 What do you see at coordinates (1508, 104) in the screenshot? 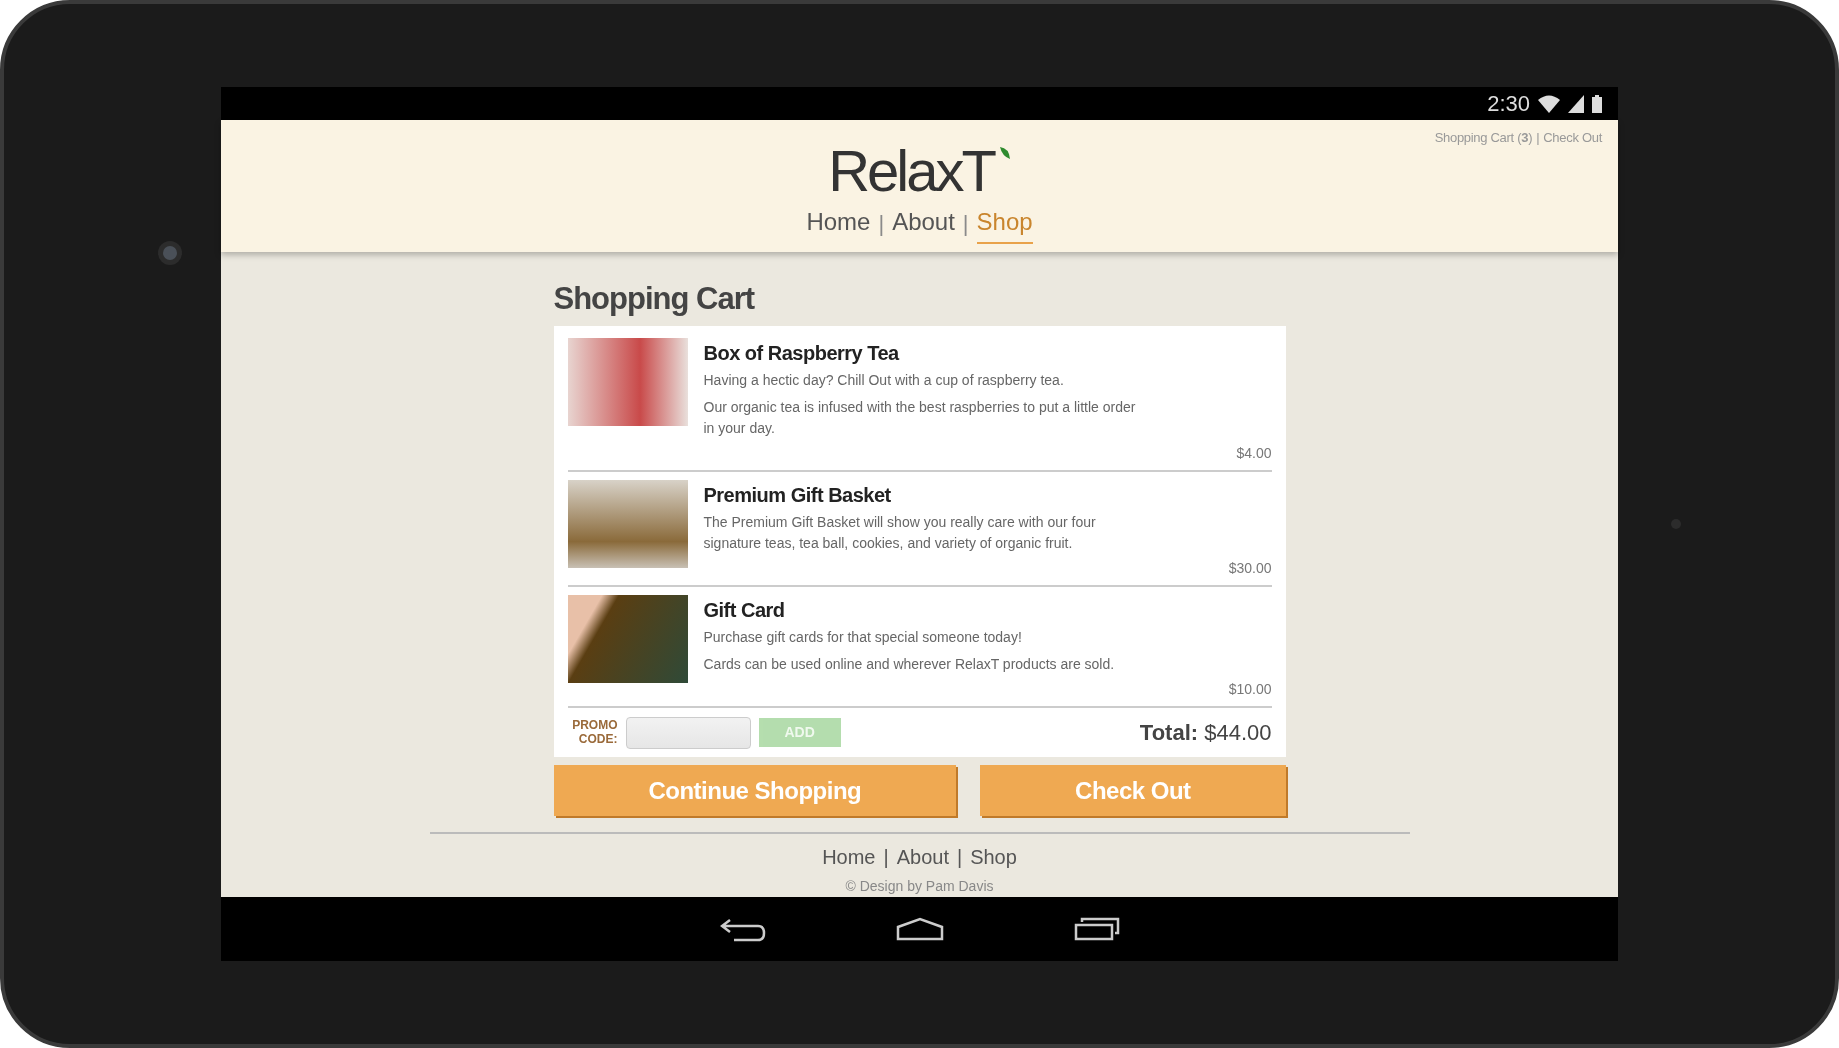
I see `status-time: 2:30` at bounding box center [1508, 104].